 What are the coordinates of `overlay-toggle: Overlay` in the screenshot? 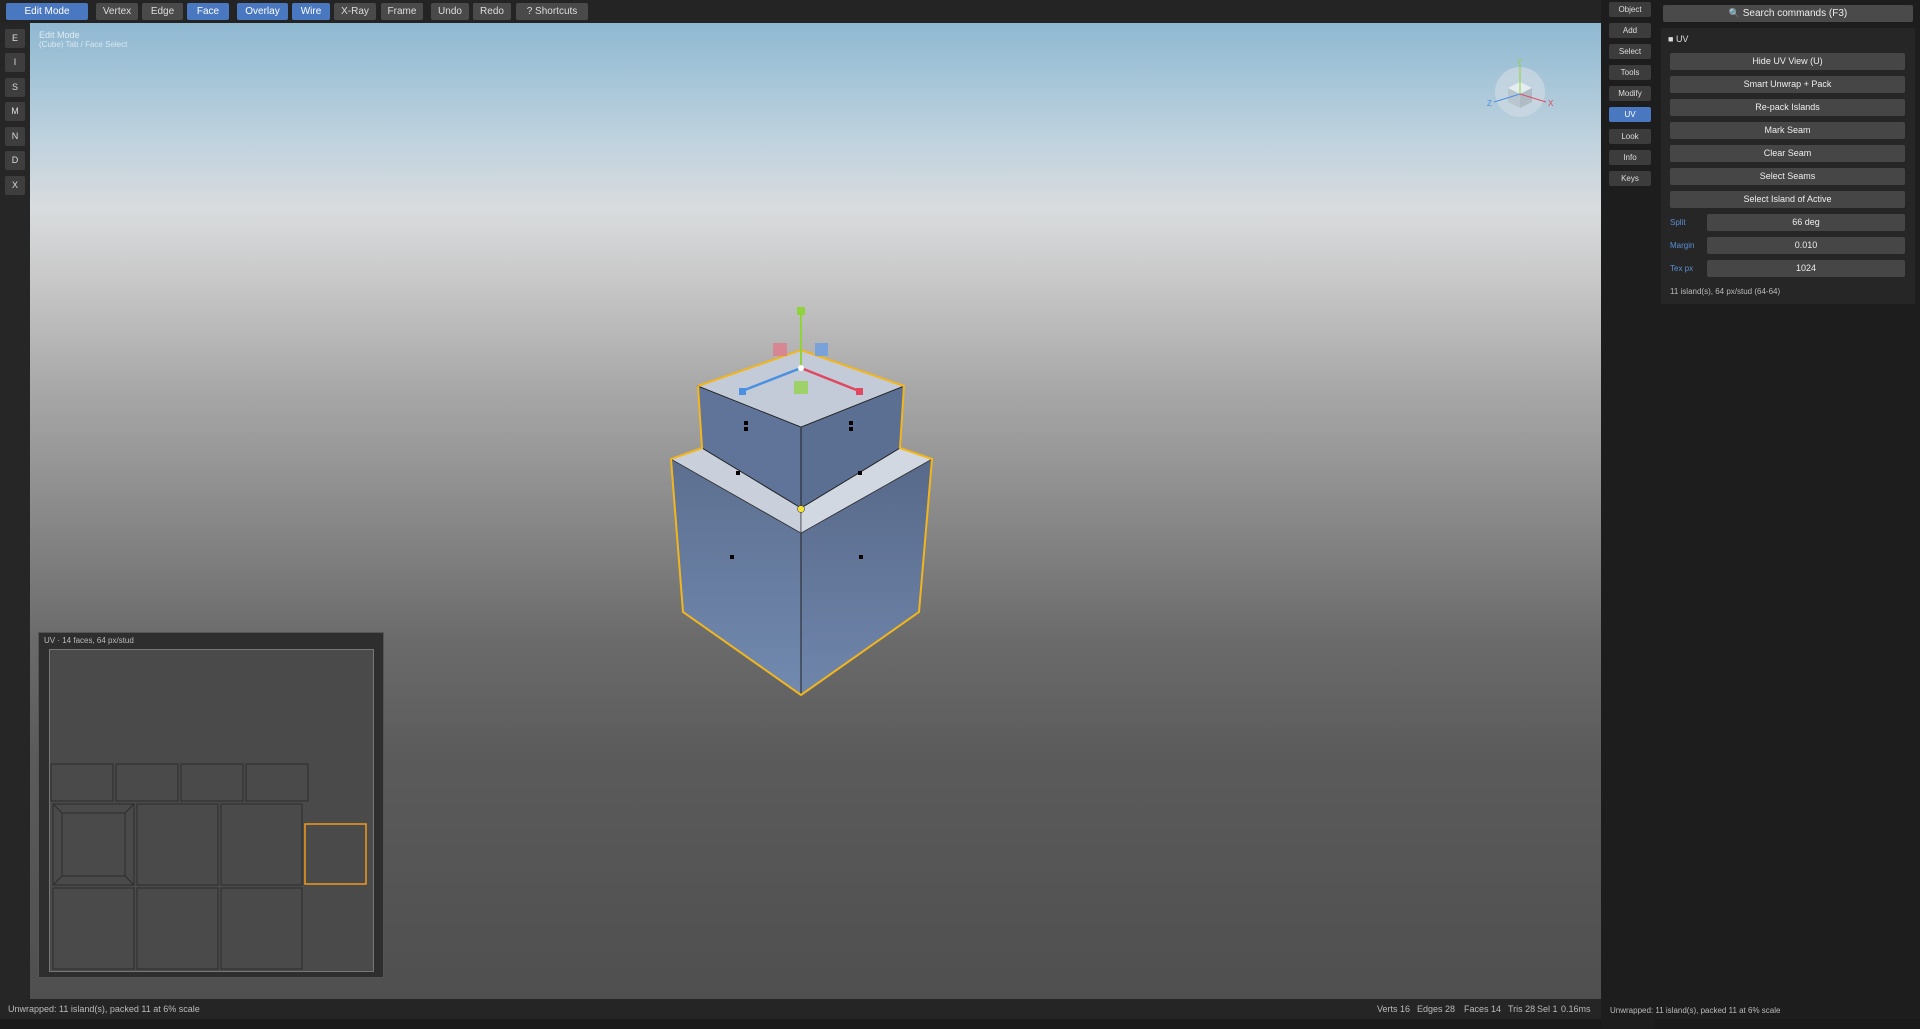 It's located at (262, 11).